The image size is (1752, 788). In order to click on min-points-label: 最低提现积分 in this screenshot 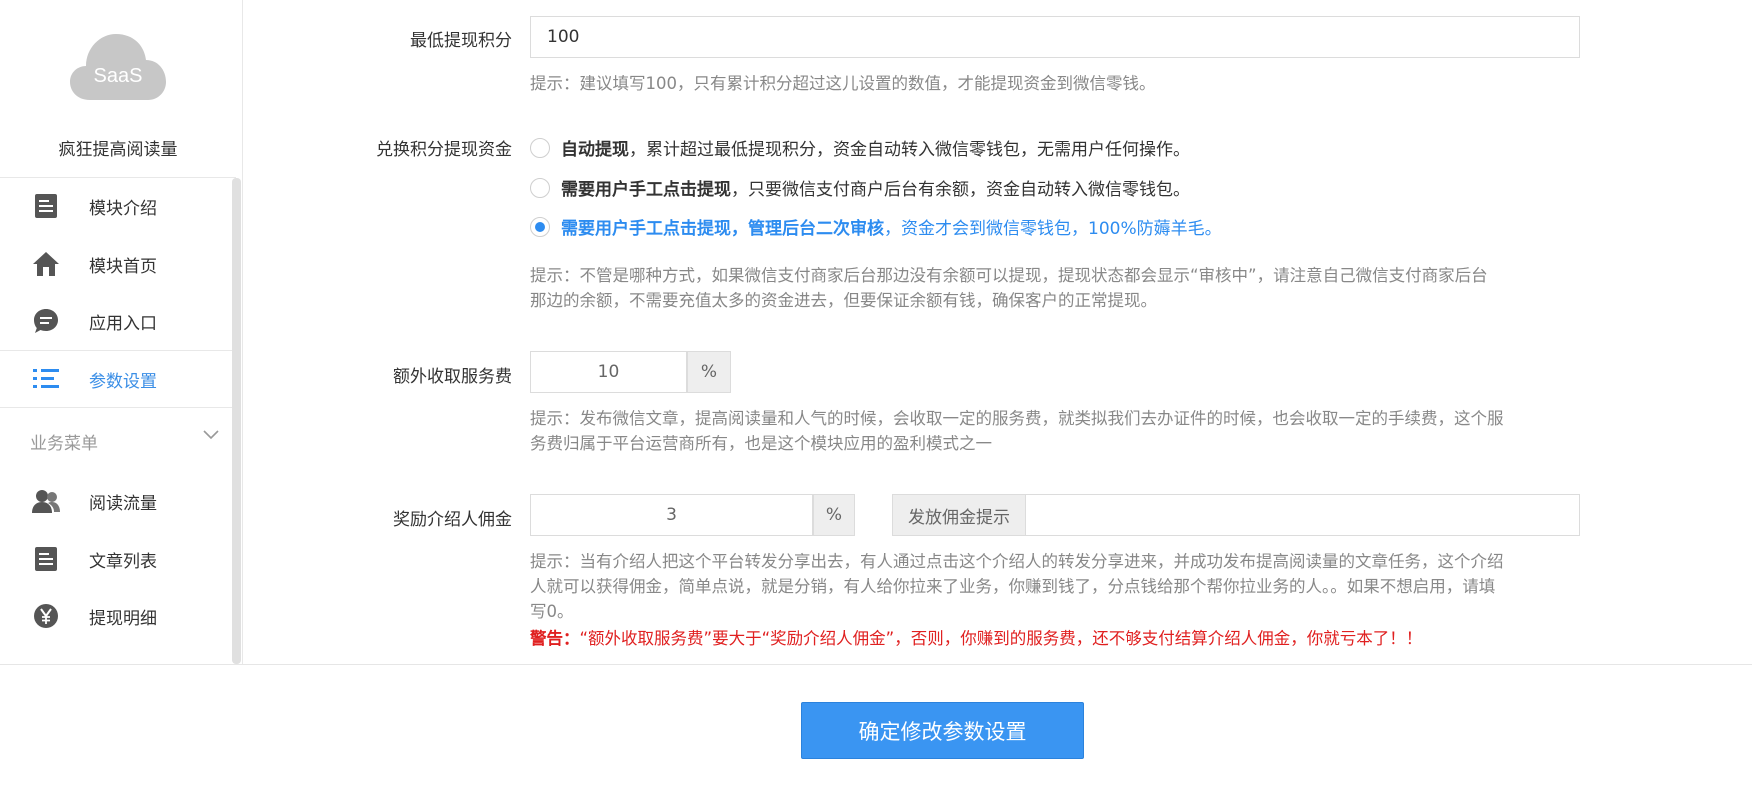, I will do `click(461, 41)`.